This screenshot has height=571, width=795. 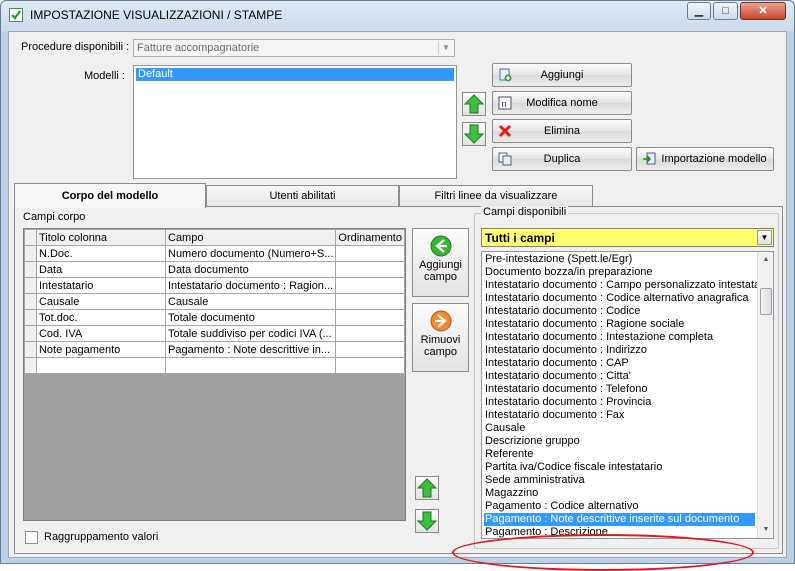 What do you see at coordinates (532, 441) in the screenshot?
I see `list-item: Descrizione gruppo` at bounding box center [532, 441].